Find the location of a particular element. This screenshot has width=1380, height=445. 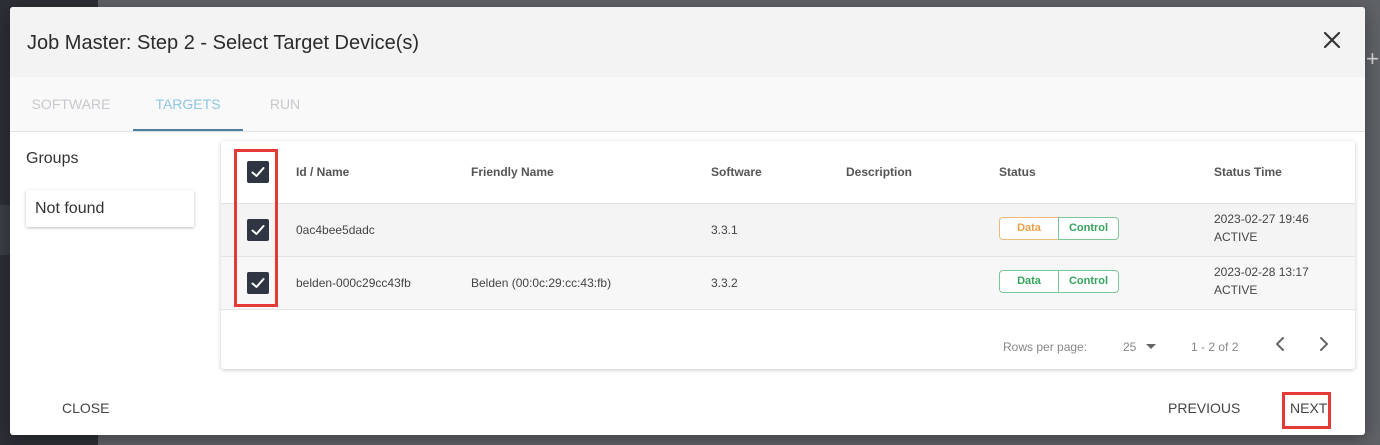

column-header-id-name: Id / Name is located at coordinates (322, 172).